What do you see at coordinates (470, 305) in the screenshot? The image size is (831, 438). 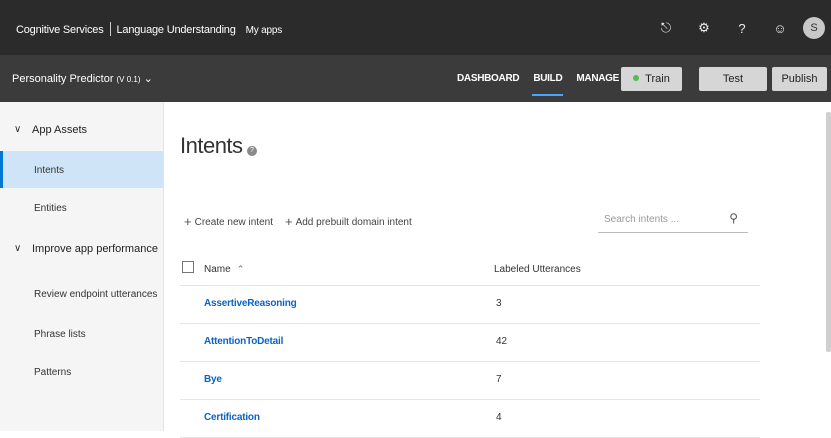 I see `table-row: AssertiveReasoning 3` at bounding box center [470, 305].